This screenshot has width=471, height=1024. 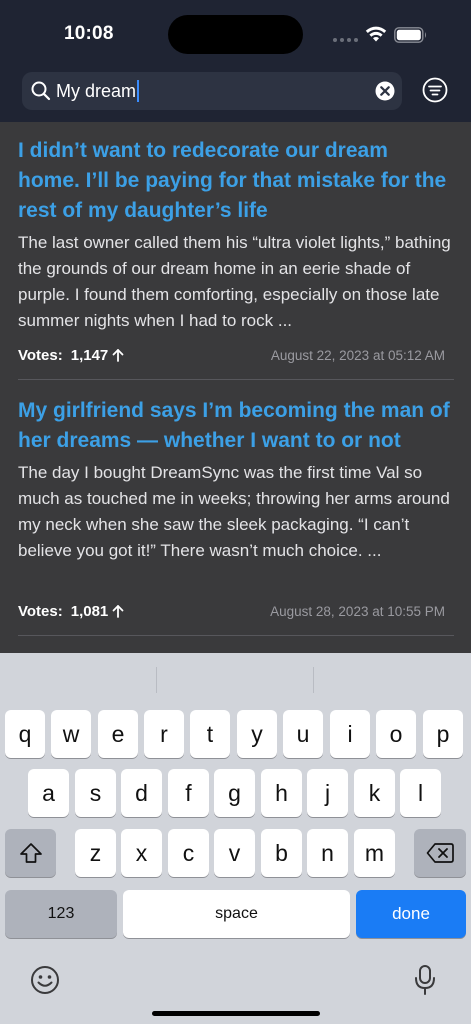 What do you see at coordinates (25, 734) in the screenshot?
I see `key-q: q` at bounding box center [25, 734].